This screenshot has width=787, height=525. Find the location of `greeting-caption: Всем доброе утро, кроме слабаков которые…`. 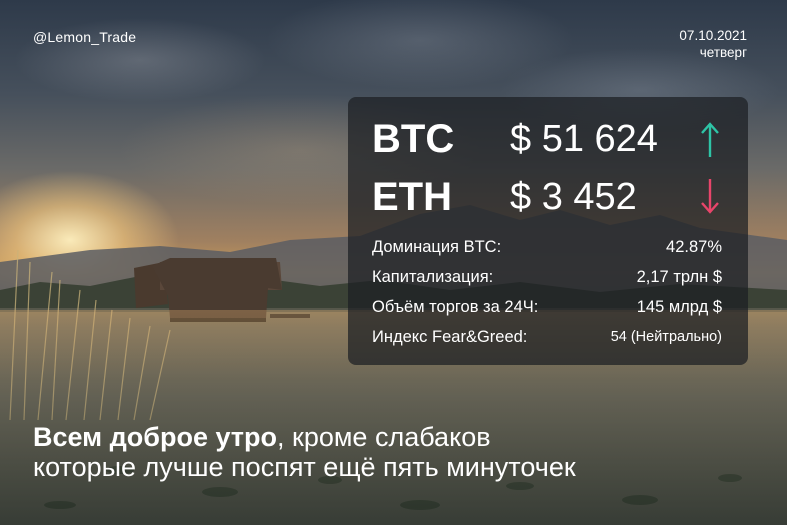

greeting-caption: Всем доброе утро, кроме слабаков которые… is located at coordinates (304, 452).